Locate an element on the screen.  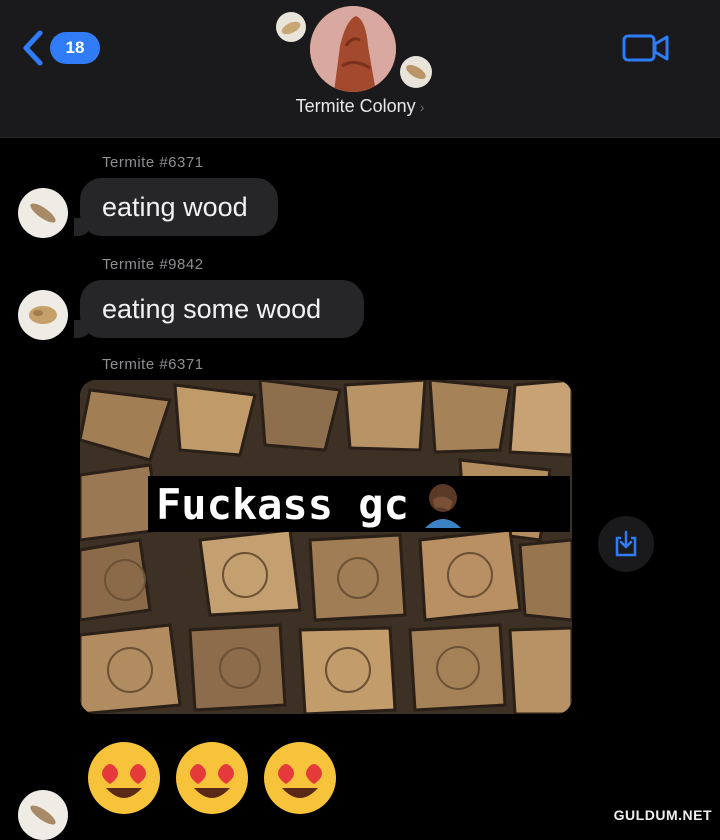
video-camera-icon is located at coordinates (646, 48).